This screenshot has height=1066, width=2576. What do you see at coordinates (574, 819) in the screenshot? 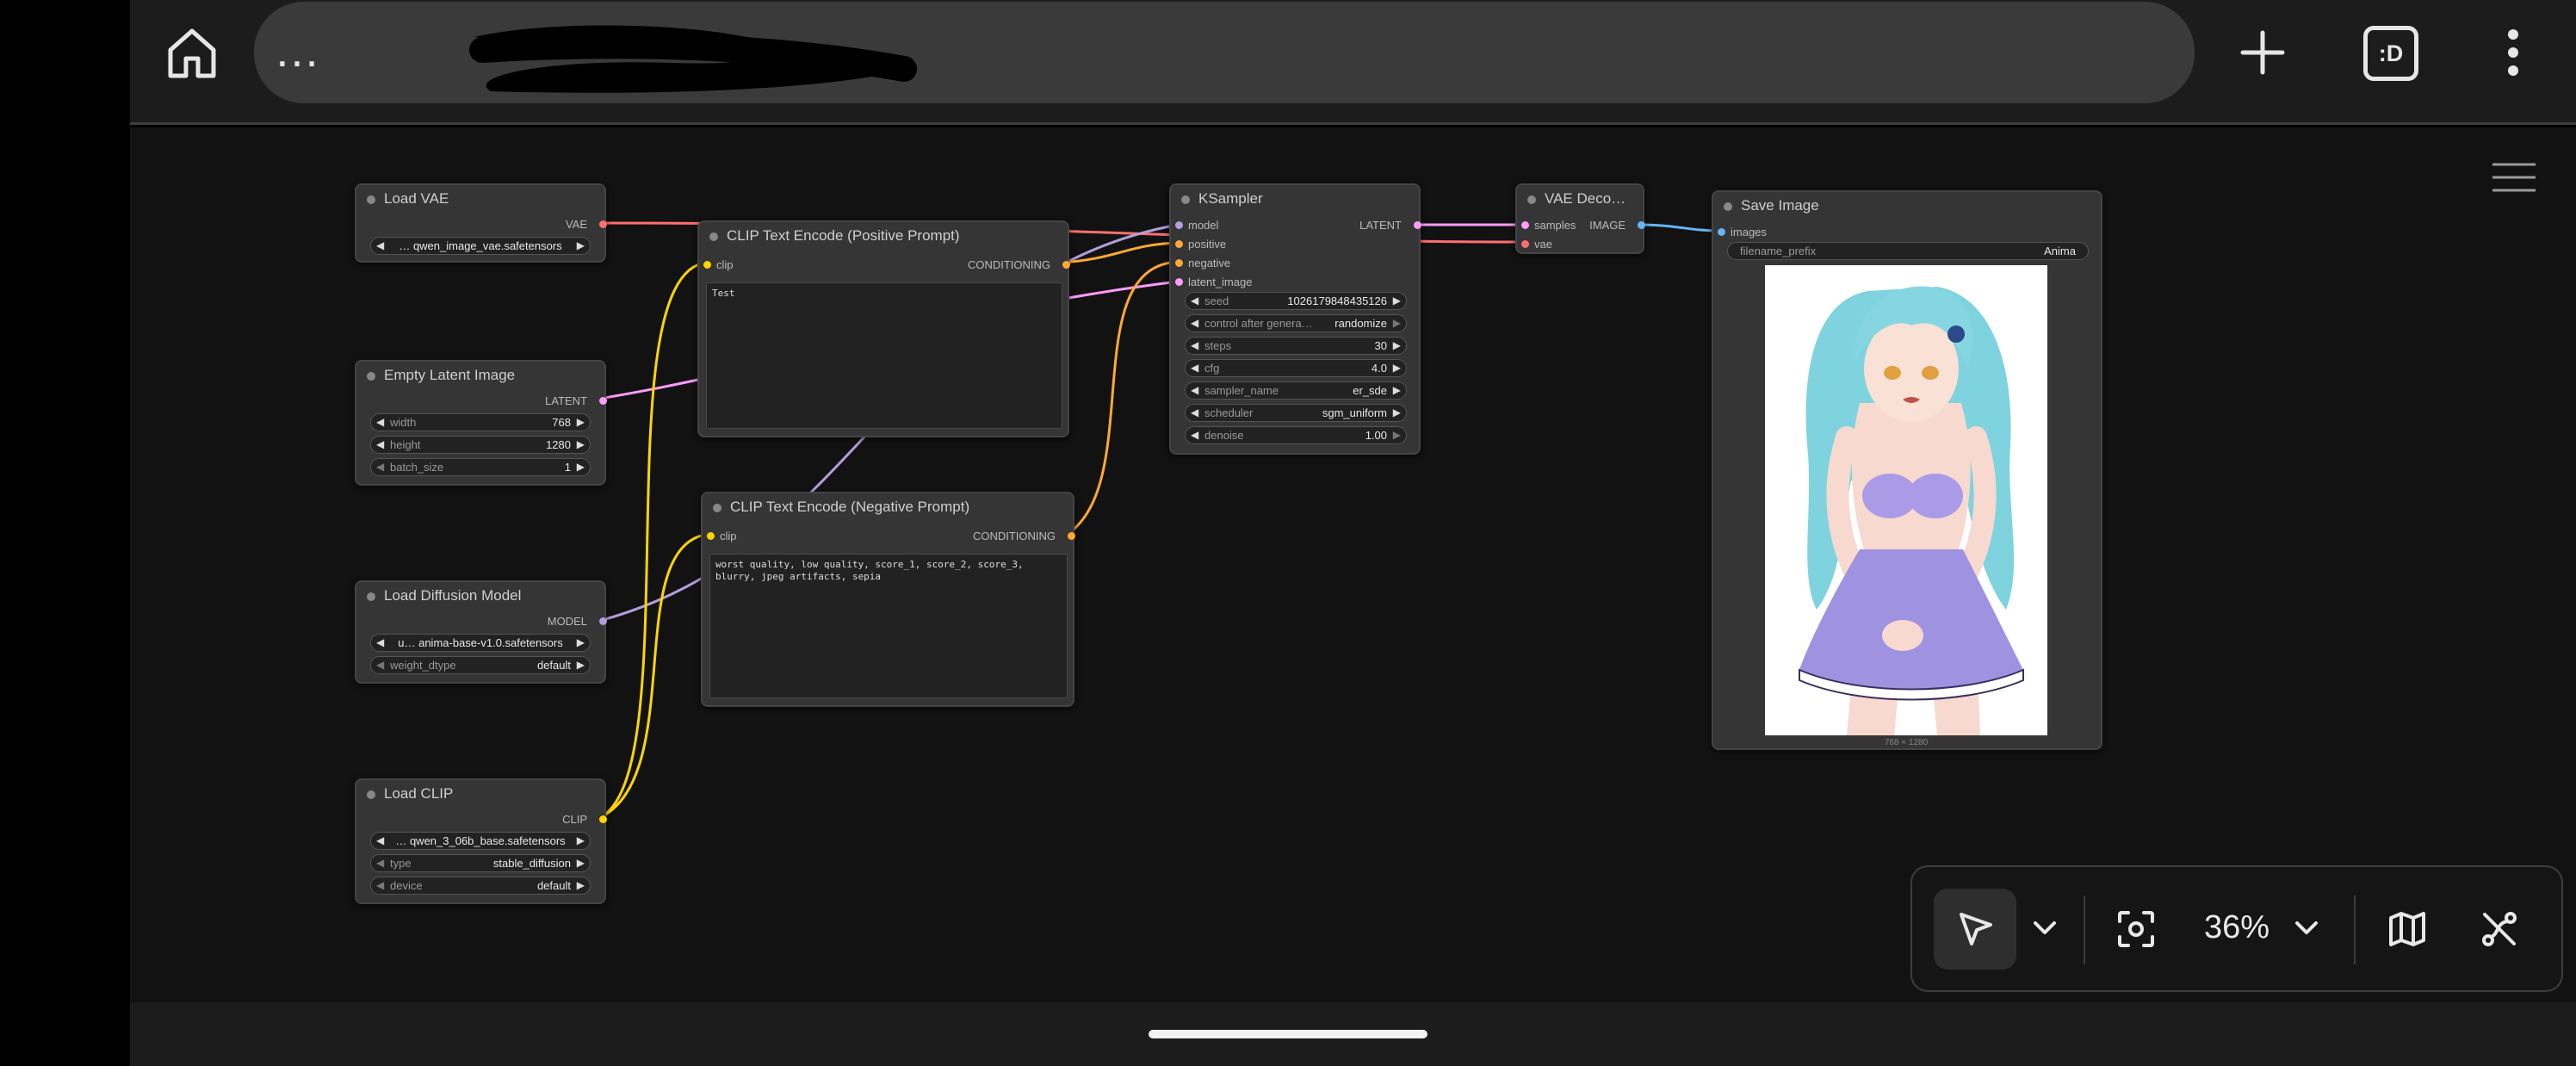
I see `output-label: CLIP` at bounding box center [574, 819].